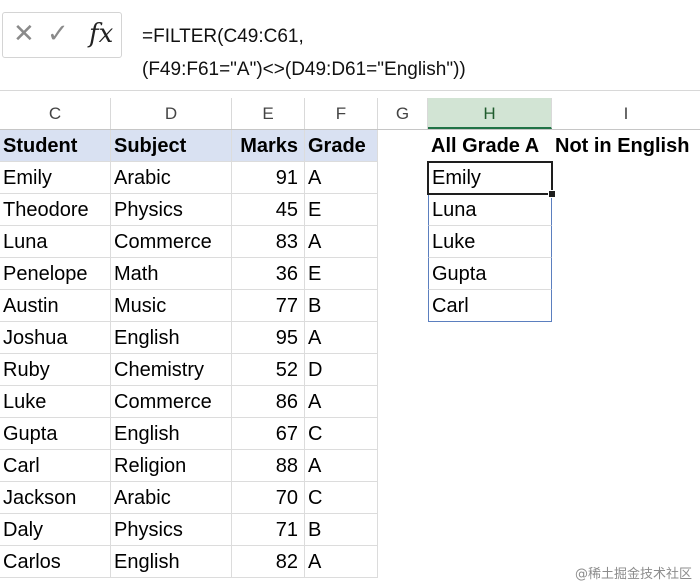 This screenshot has height=586, width=700. What do you see at coordinates (268, 434) in the screenshot?
I see `table-cell: 67` at bounding box center [268, 434].